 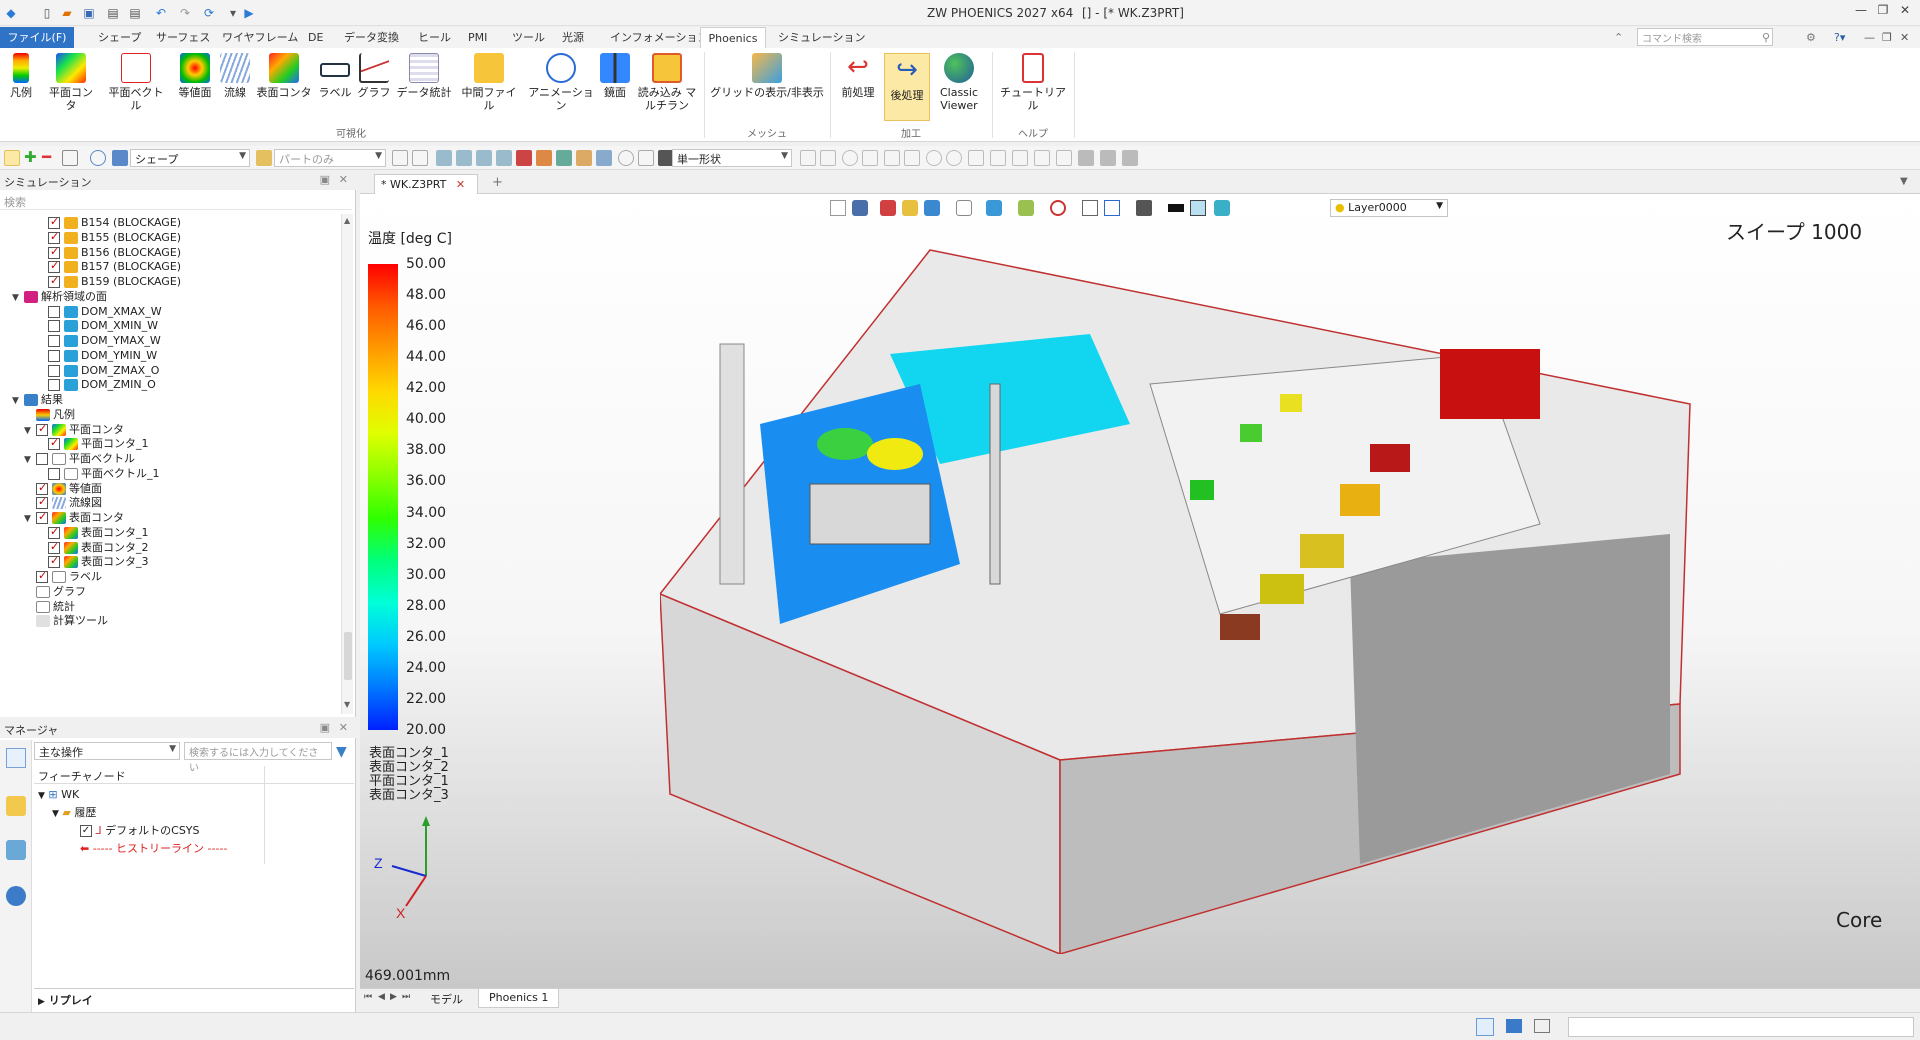 What do you see at coordinates (446, 999) in the screenshot?
I see `tab-model: モデル` at bounding box center [446, 999].